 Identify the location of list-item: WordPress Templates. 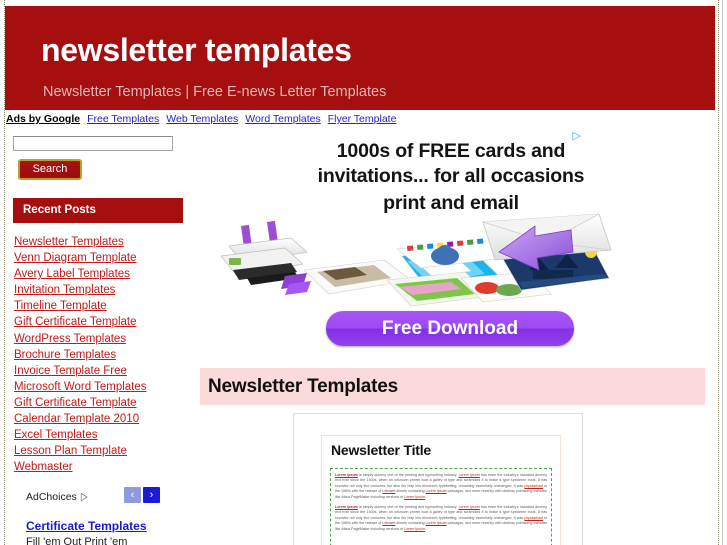
(104, 339).